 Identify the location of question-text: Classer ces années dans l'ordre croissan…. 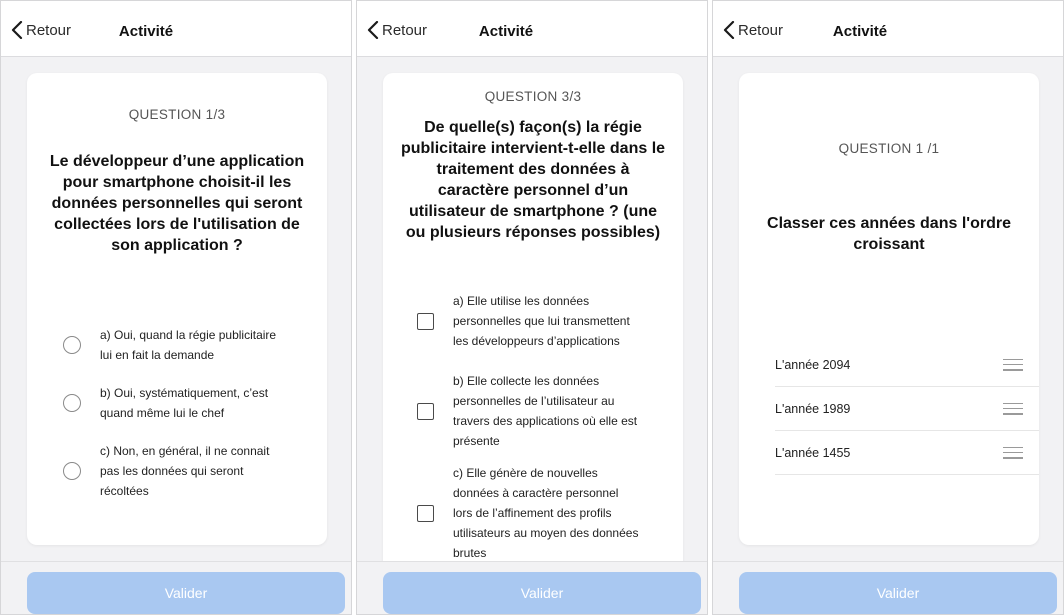
(889, 234).